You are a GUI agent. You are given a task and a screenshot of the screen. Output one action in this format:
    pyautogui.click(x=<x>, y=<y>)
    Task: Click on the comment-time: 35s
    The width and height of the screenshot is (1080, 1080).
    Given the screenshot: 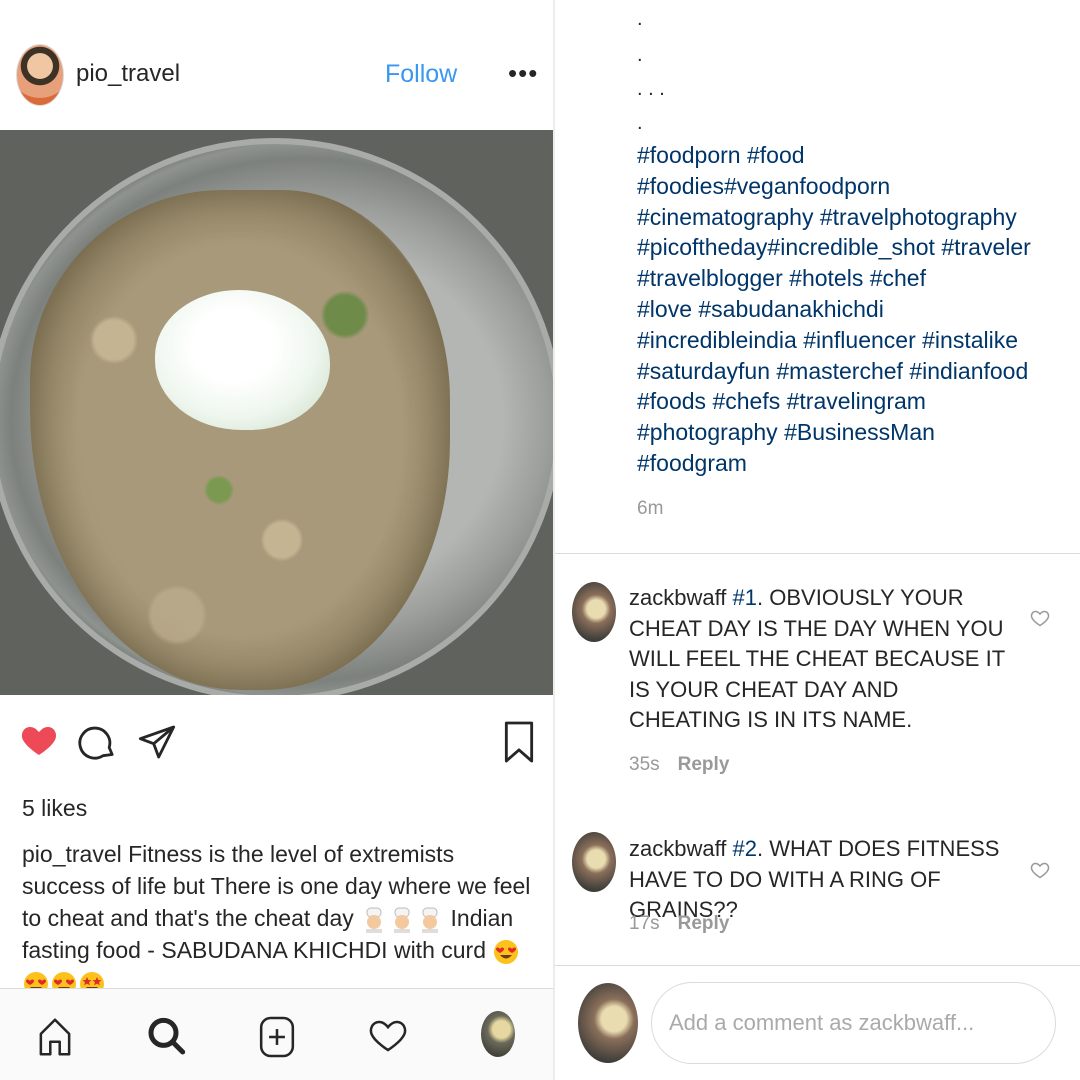 What is the action you would take?
    pyautogui.click(x=644, y=764)
    